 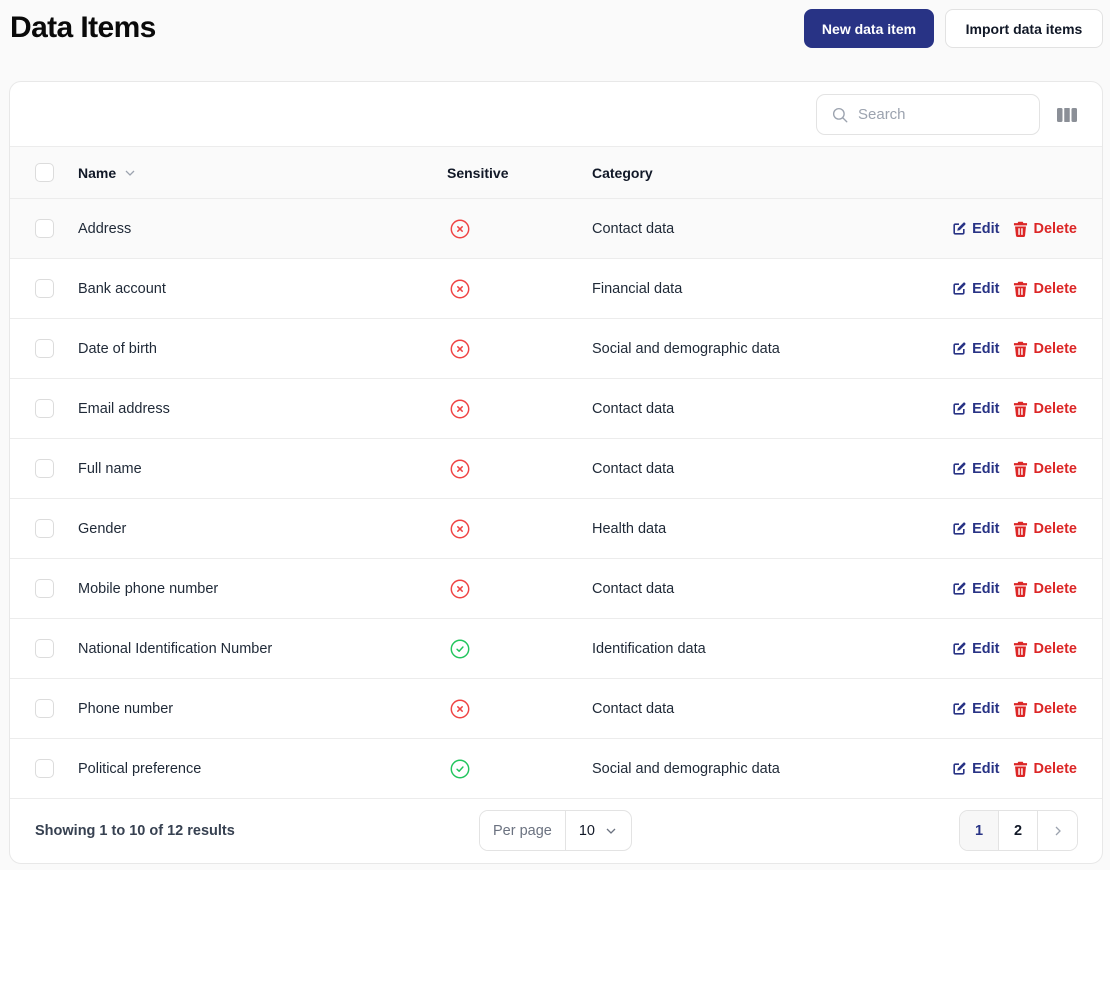 What do you see at coordinates (1024, 28) in the screenshot?
I see `import-data-items-button: Import data items` at bounding box center [1024, 28].